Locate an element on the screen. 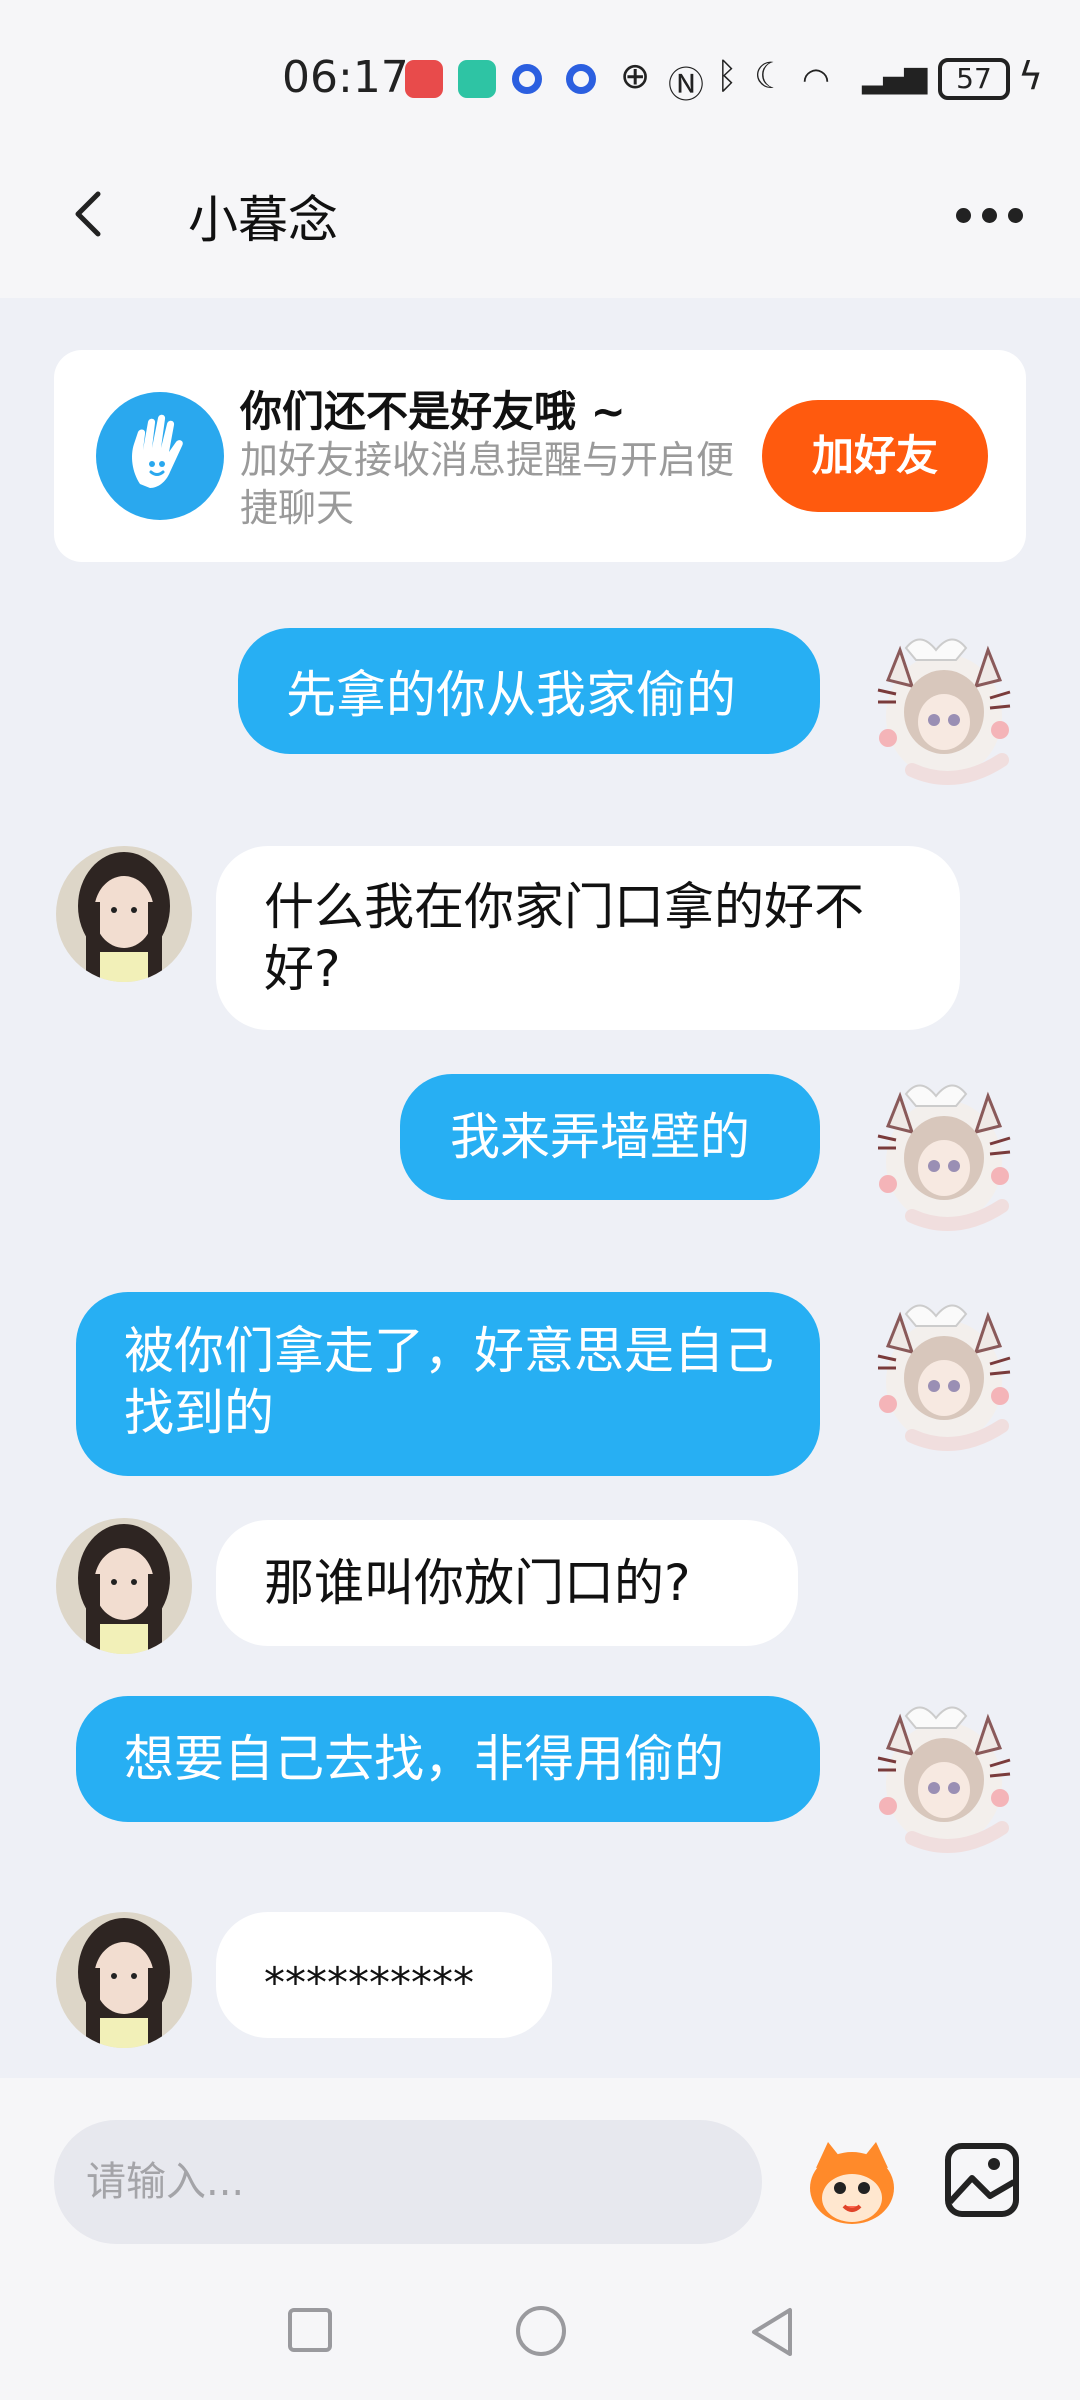  message-text: 我来弄墙壁的 is located at coordinates (600, 1137).